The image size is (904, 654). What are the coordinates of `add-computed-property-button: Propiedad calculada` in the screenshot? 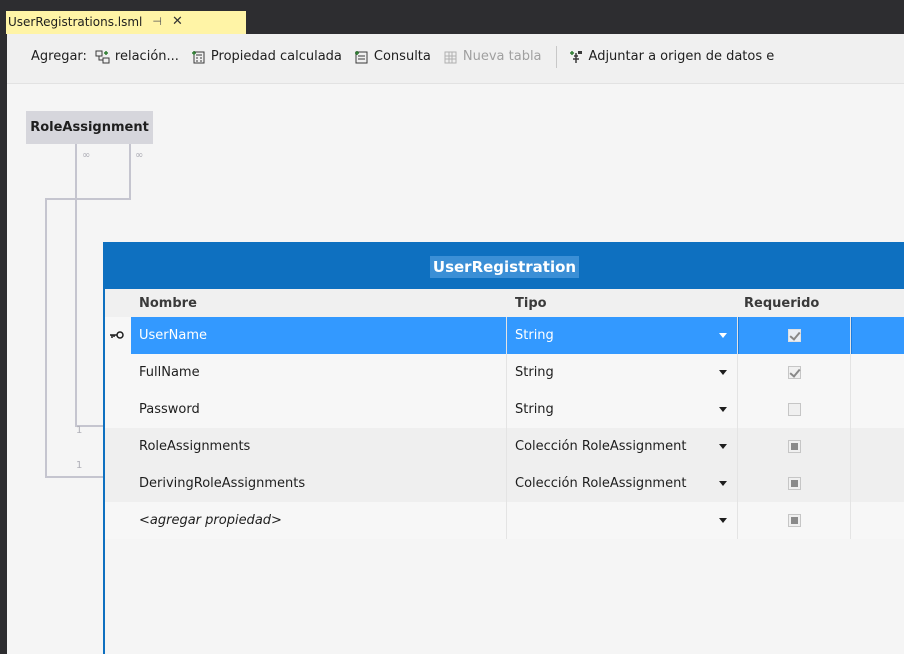 It's located at (266, 56).